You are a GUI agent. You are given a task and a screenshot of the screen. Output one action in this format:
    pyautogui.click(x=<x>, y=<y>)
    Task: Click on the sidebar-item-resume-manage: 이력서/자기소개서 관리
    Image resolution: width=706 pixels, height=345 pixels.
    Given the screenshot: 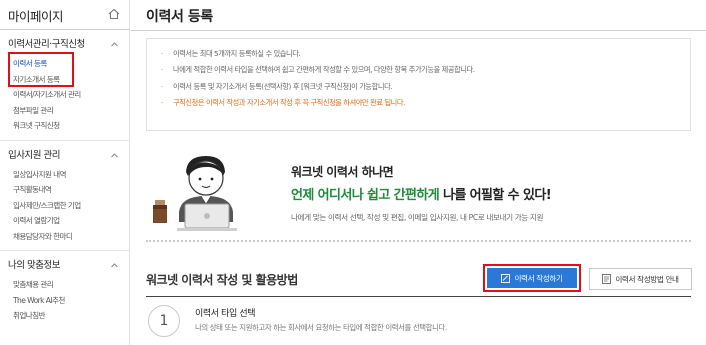 What is the action you would take?
    pyautogui.click(x=64, y=95)
    